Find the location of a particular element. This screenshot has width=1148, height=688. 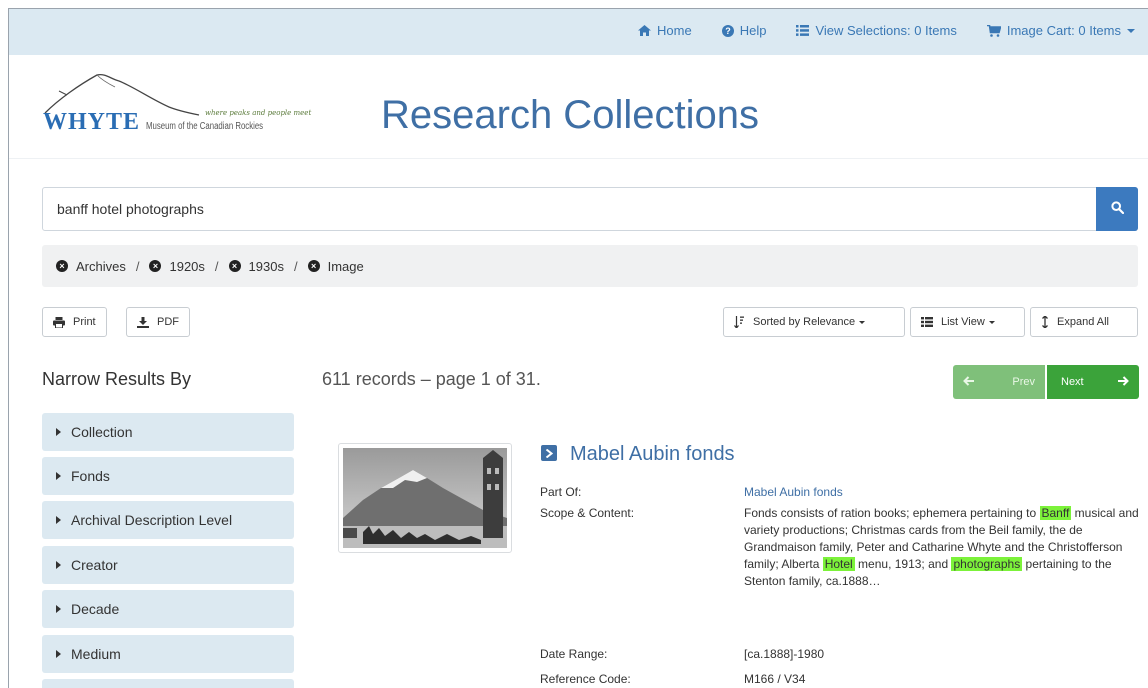

filter-archives: × Archives is located at coordinates (91, 266).